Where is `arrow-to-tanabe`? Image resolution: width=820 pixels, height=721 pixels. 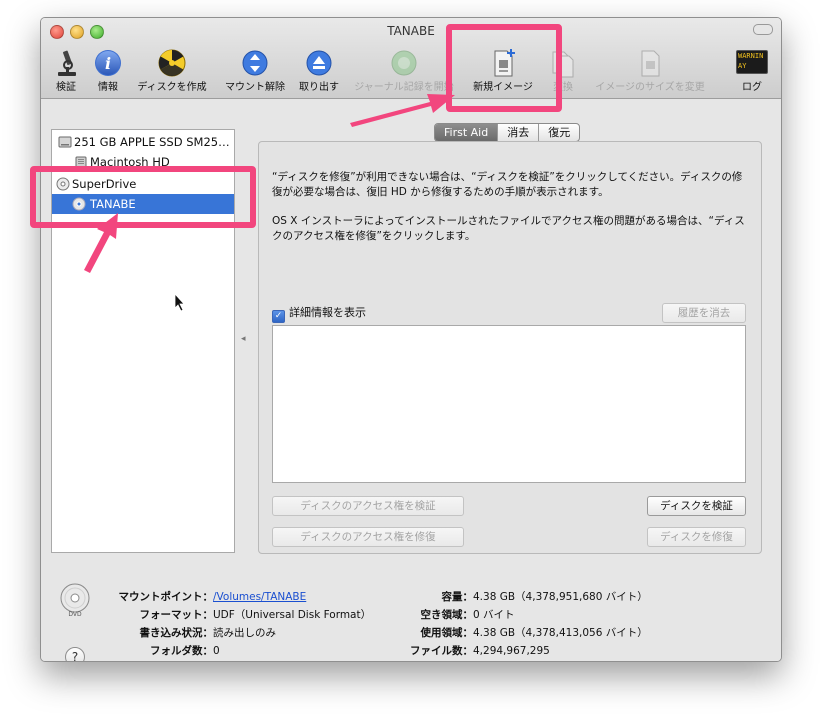 arrow-to-tanabe is located at coordinates (101, 243).